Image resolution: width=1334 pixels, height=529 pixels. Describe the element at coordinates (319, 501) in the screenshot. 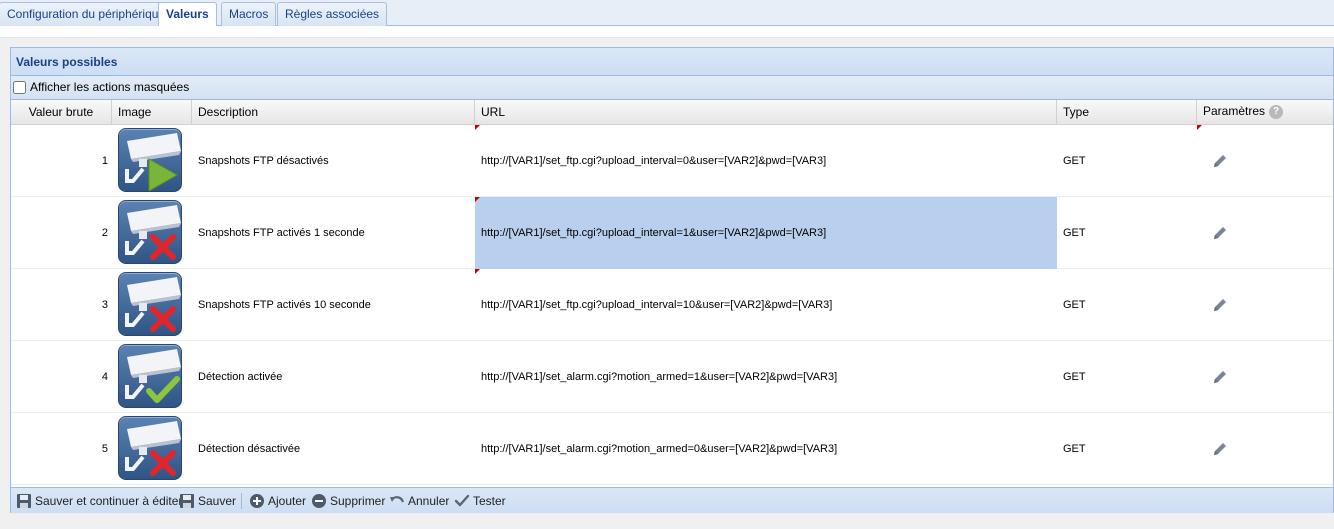

I see `minus-circle-icon` at that location.